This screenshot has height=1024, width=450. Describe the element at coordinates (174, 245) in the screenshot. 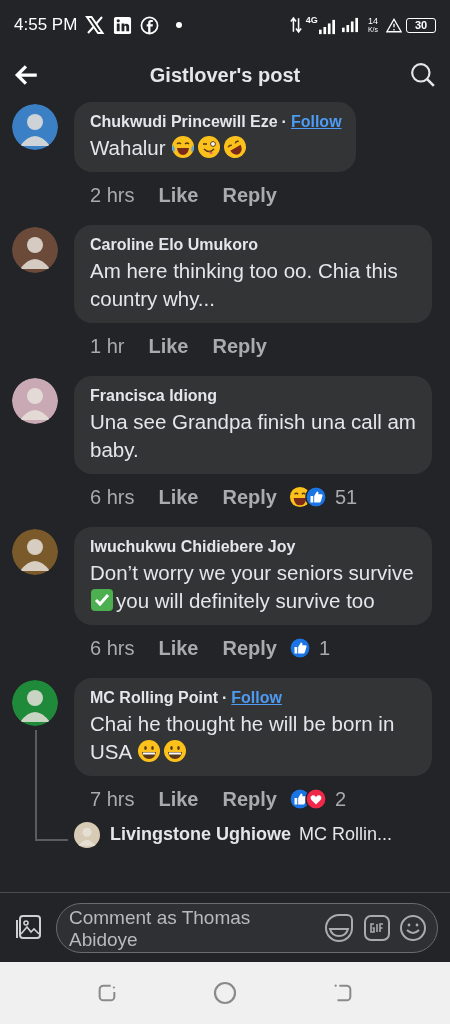

I see `author-name: Caroline Elo Umukoro` at that location.